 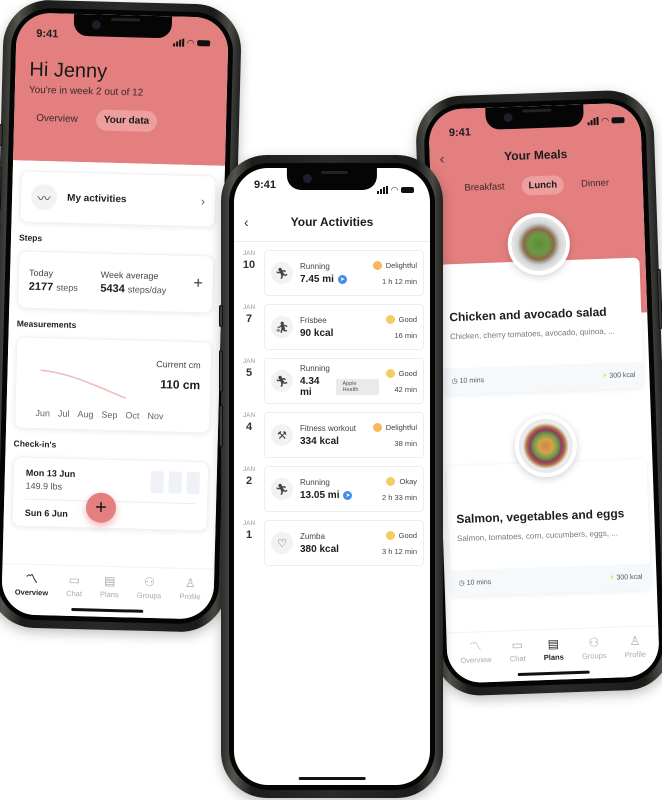 What do you see at coordinates (190, 583) in the screenshot?
I see `profile-icon: ♙` at bounding box center [190, 583].